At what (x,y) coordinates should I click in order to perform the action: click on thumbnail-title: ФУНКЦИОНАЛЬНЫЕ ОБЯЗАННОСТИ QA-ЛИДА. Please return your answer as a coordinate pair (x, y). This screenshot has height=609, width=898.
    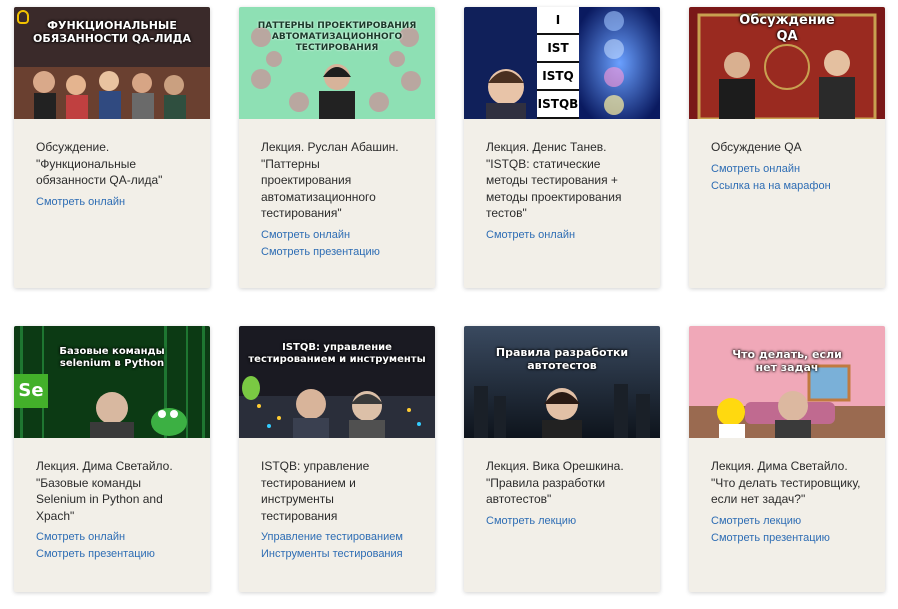
    Looking at the image, I should click on (112, 32).